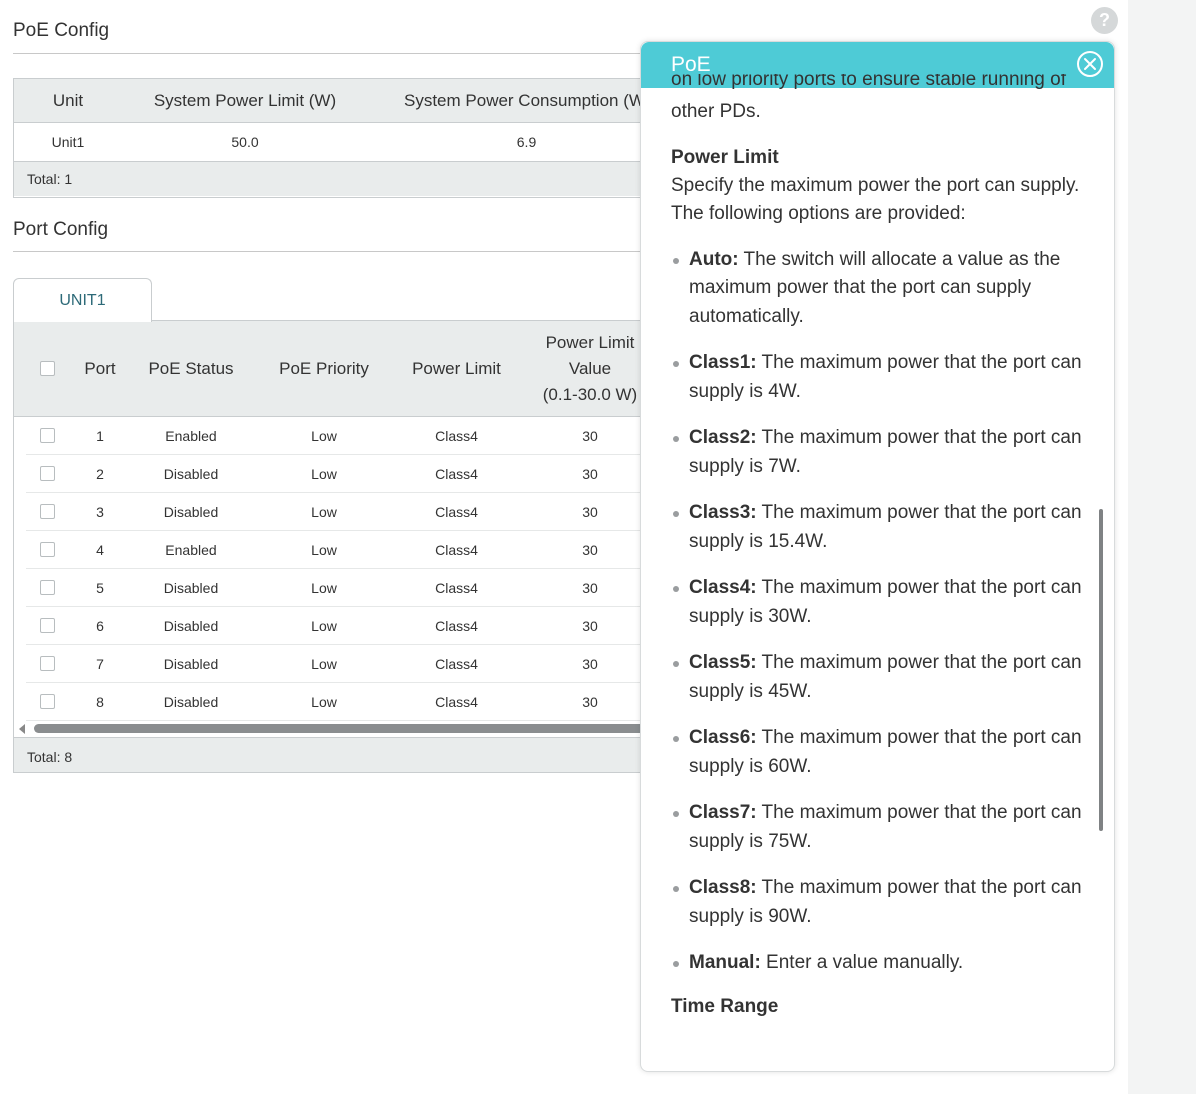  What do you see at coordinates (725, 157) in the screenshot?
I see `help-heading-power-limit: Power Limit` at bounding box center [725, 157].